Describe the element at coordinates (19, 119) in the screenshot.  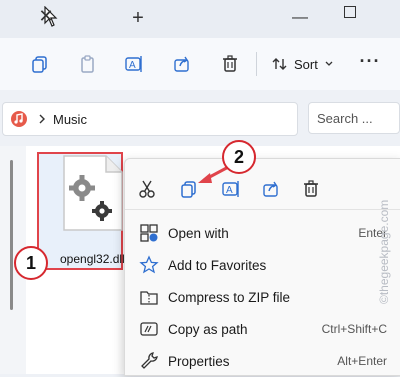
I see `music-folder-icon` at that location.